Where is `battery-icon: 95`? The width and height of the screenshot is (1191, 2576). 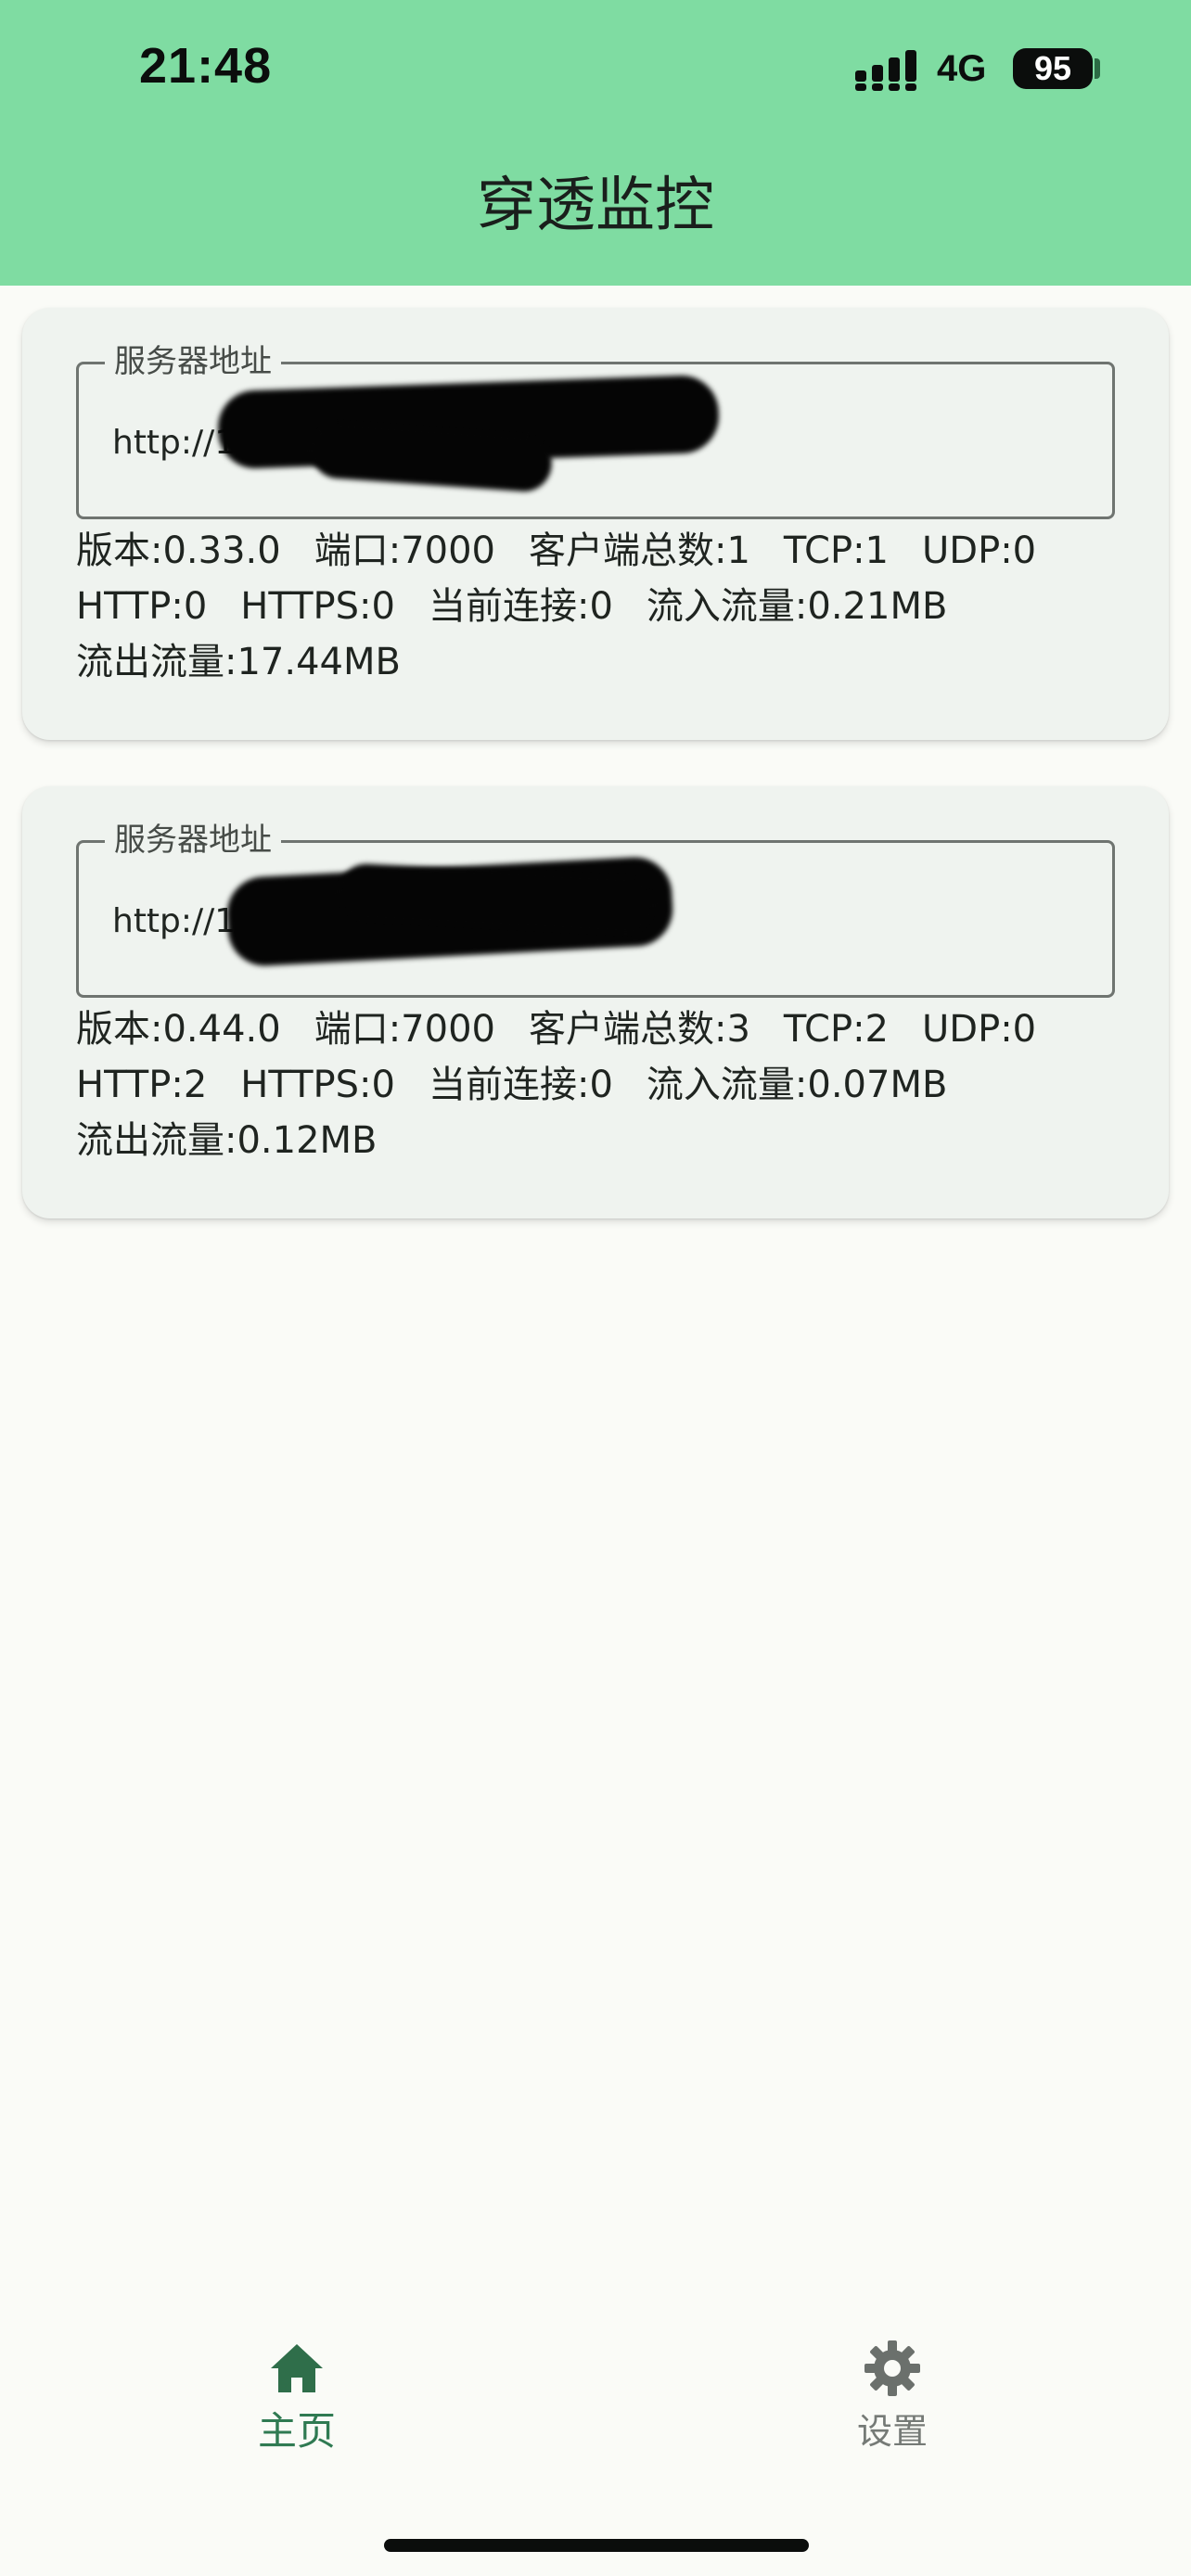 battery-icon: 95 is located at coordinates (1053, 68).